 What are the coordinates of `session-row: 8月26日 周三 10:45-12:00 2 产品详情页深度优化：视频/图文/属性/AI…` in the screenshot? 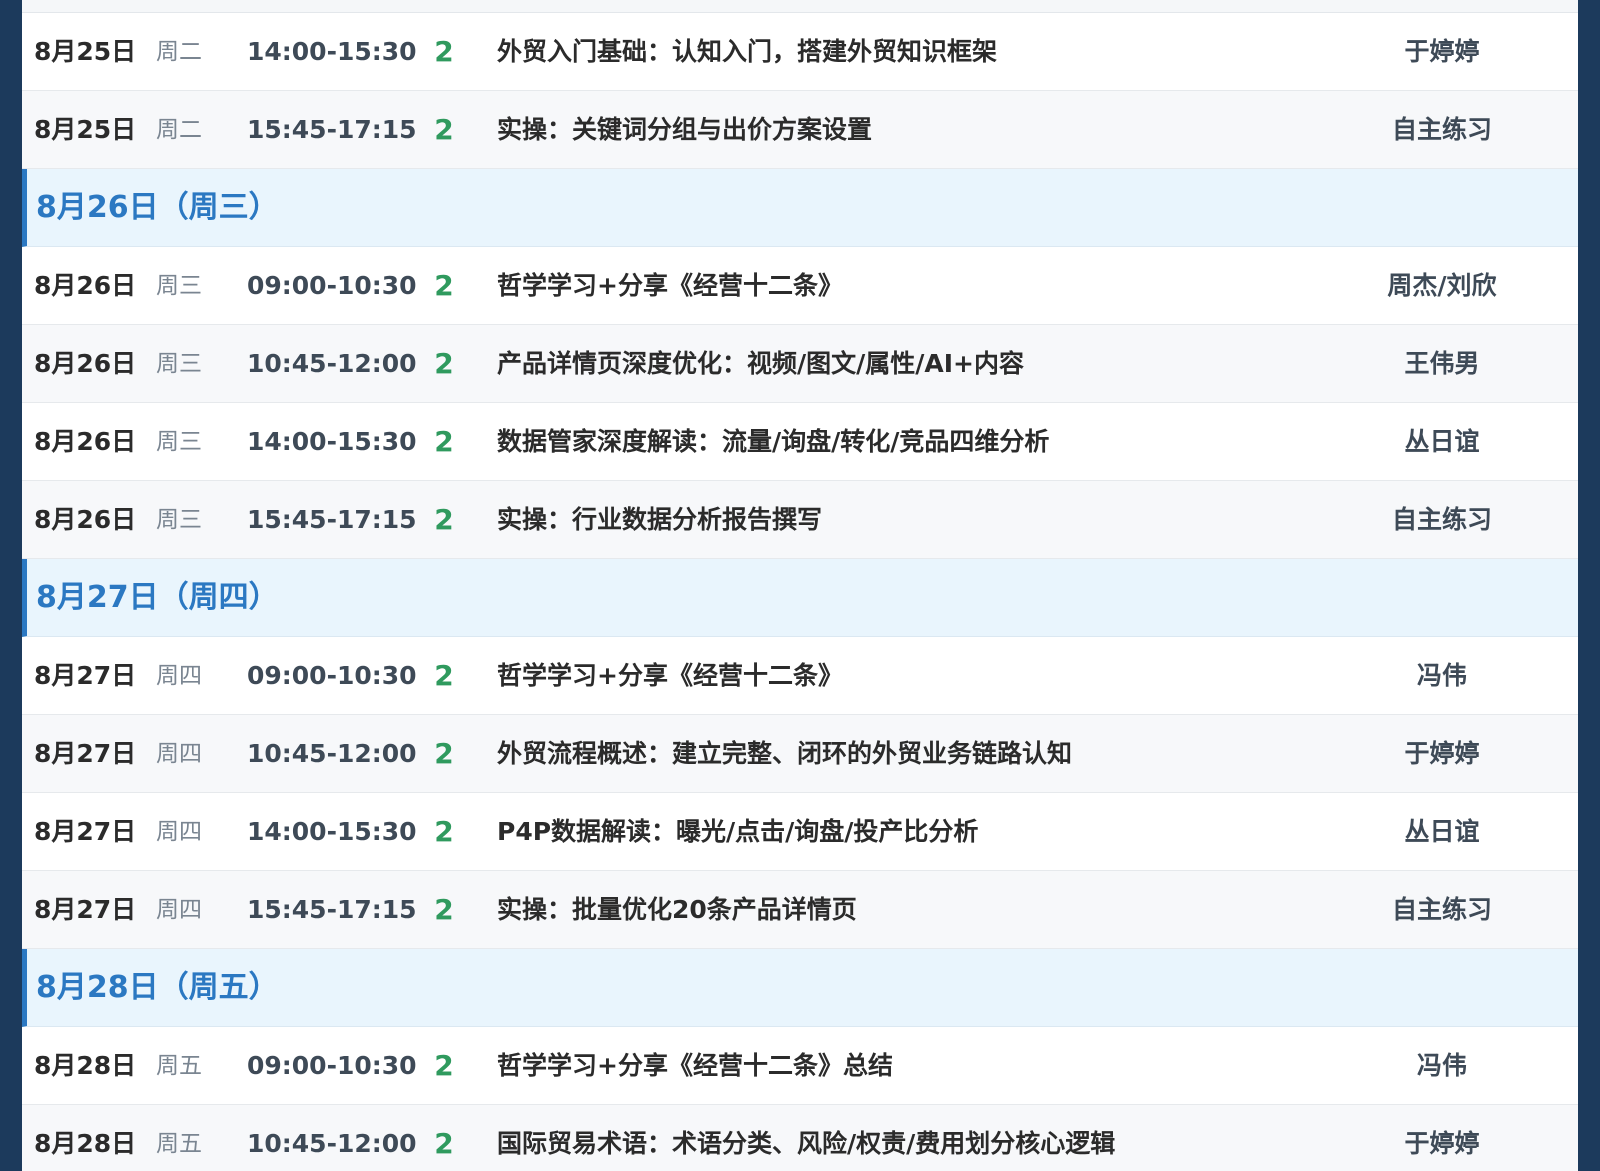 It's located at (800, 364).